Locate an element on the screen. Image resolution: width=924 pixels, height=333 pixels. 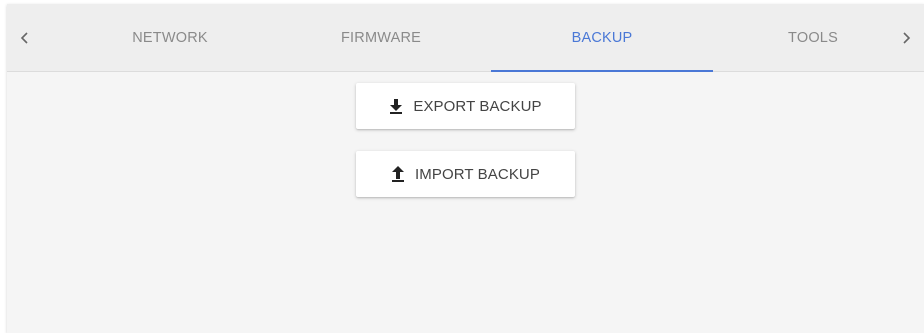
chevron-right-icon is located at coordinates (906, 38).